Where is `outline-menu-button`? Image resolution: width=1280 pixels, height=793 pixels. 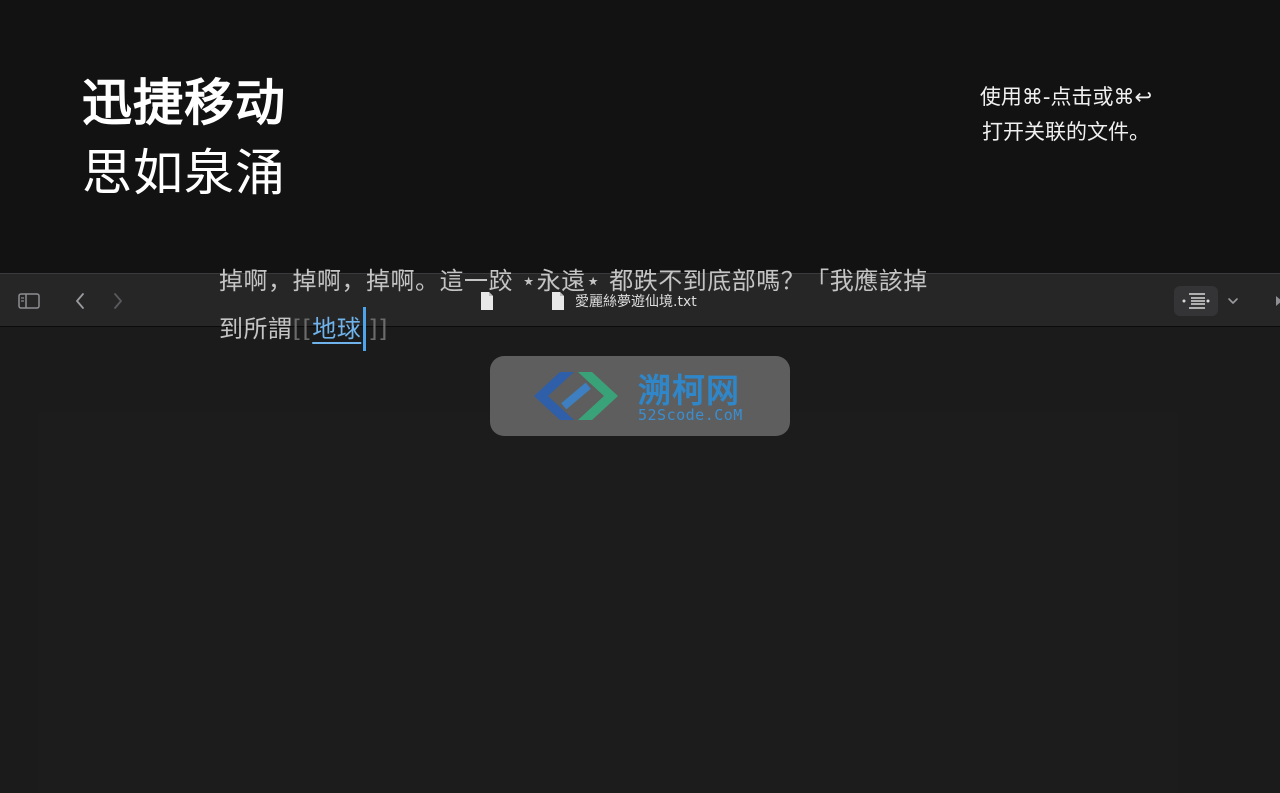 outline-menu-button is located at coordinates (1233, 301).